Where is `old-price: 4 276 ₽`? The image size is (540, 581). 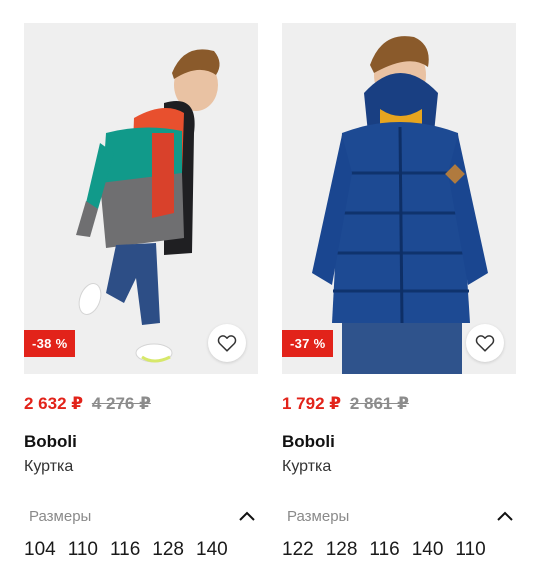 old-price: 4 276 ₽ is located at coordinates (121, 403).